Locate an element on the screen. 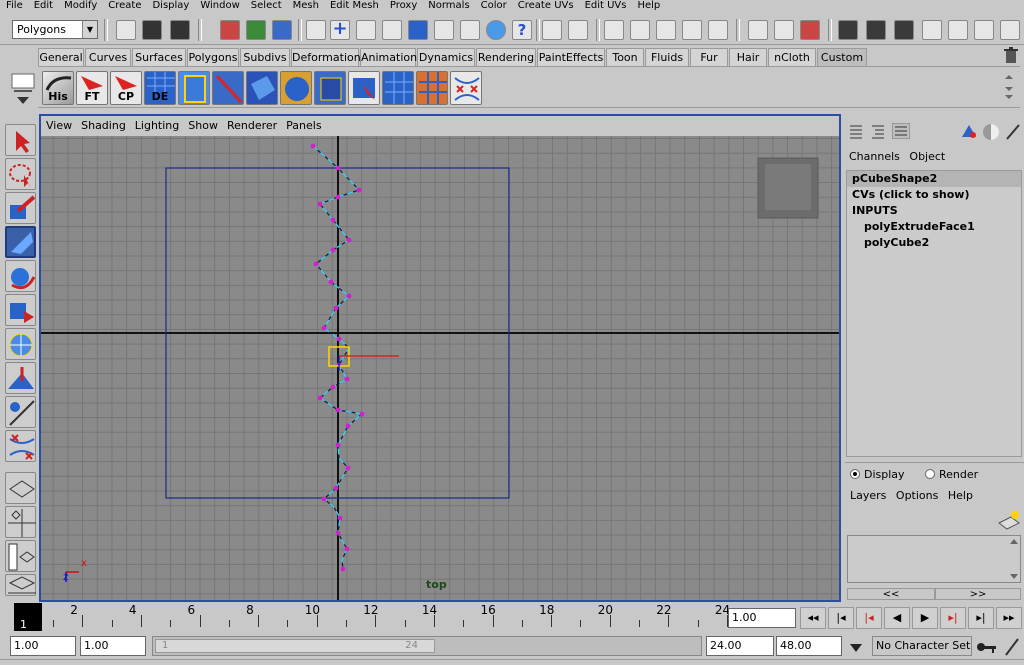 This screenshot has height=665, width=1024. ipr-render-icon is located at coordinates (904, 30).